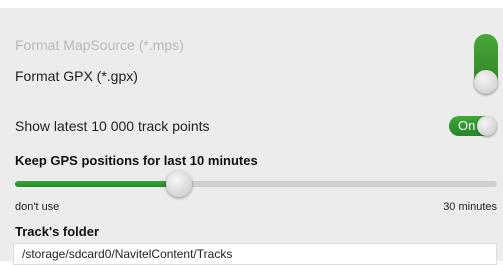 This screenshot has width=503, height=265. What do you see at coordinates (57, 231) in the screenshot?
I see `tracks-folder-label: Track's folder` at bounding box center [57, 231].